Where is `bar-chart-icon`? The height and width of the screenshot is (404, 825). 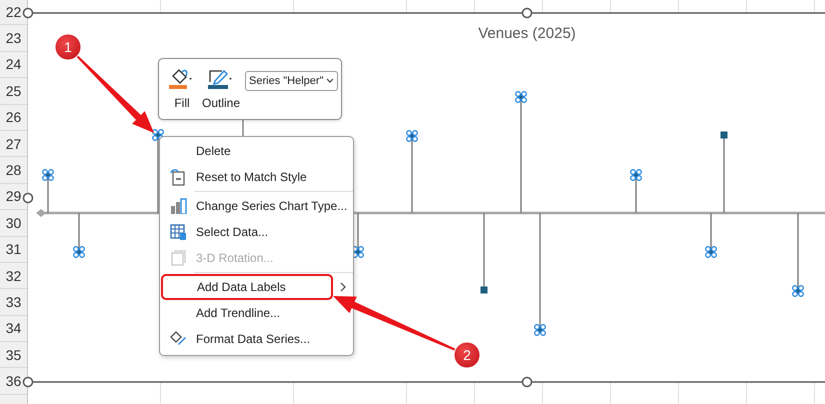 bar-chart-icon is located at coordinates (178, 206).